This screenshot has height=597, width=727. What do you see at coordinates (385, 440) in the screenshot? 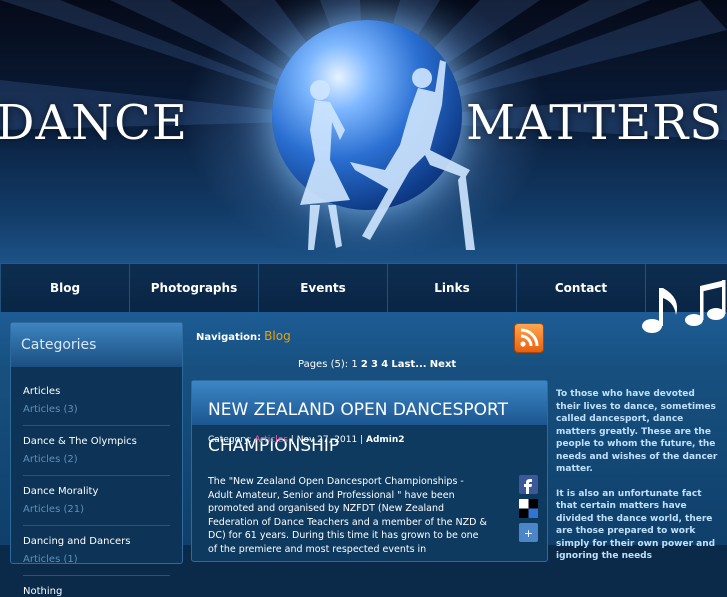
I see `meta-author: Admin2` at bounding box center [385, 440].